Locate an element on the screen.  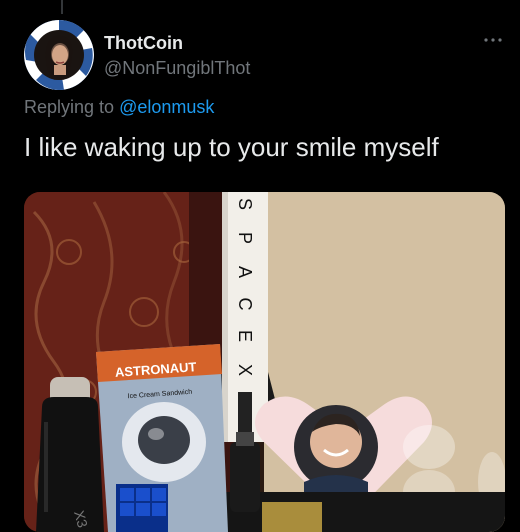
replying-to-label: Replying to is located at coordinates (69, 107).